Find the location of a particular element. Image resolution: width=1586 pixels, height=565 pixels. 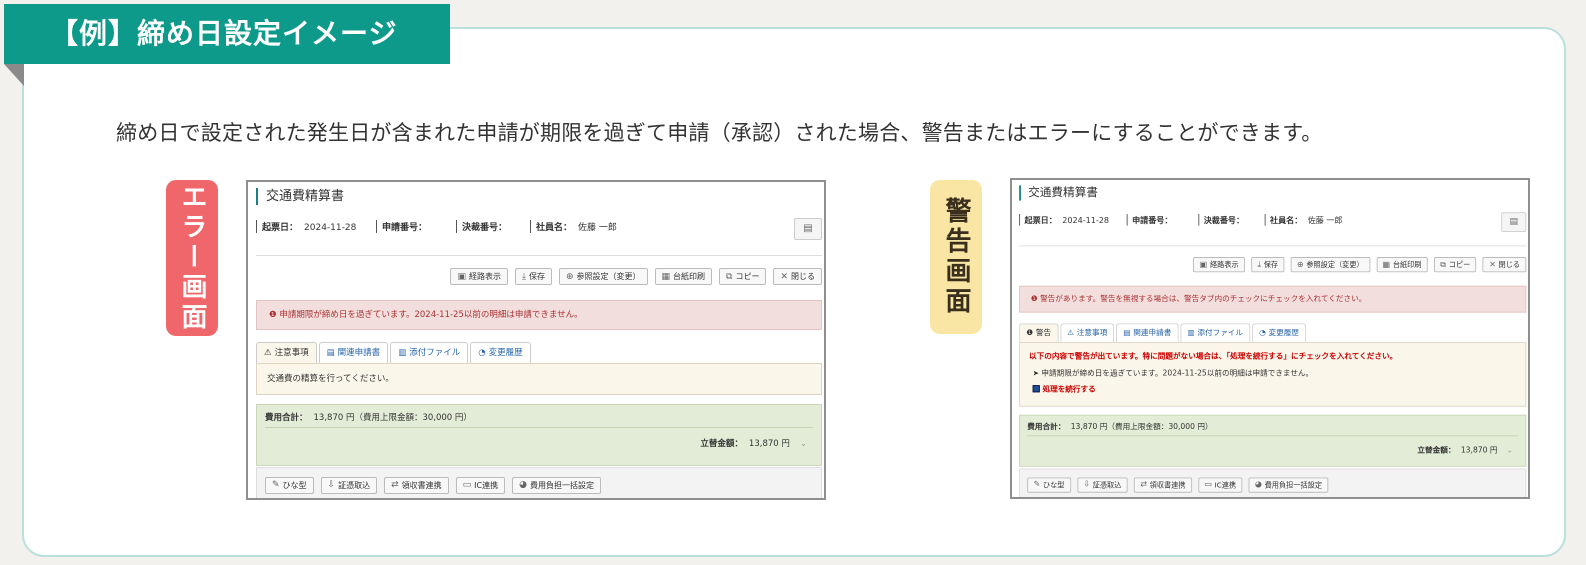

tab-warning: ❶ 警告 is located at coordinates (1039, 333).